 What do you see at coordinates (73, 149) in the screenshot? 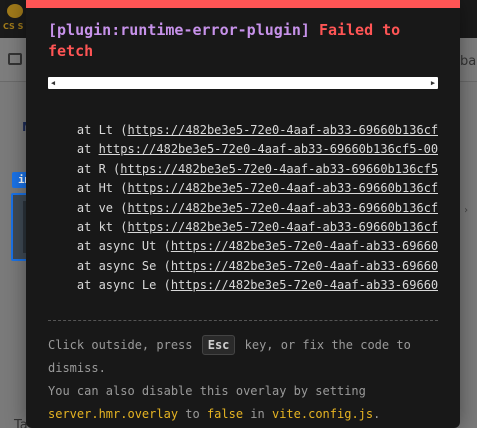
I see `frame-function: at` at bounding box center [73, 149].